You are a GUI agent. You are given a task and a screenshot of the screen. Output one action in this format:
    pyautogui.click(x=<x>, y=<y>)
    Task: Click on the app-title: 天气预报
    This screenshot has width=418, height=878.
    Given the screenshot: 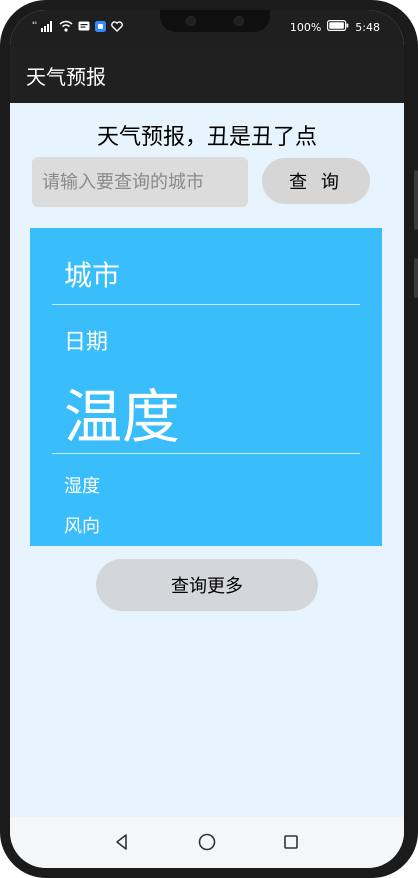 What is the action you would take?
    pyautogui.click(x=66, y=77)
    